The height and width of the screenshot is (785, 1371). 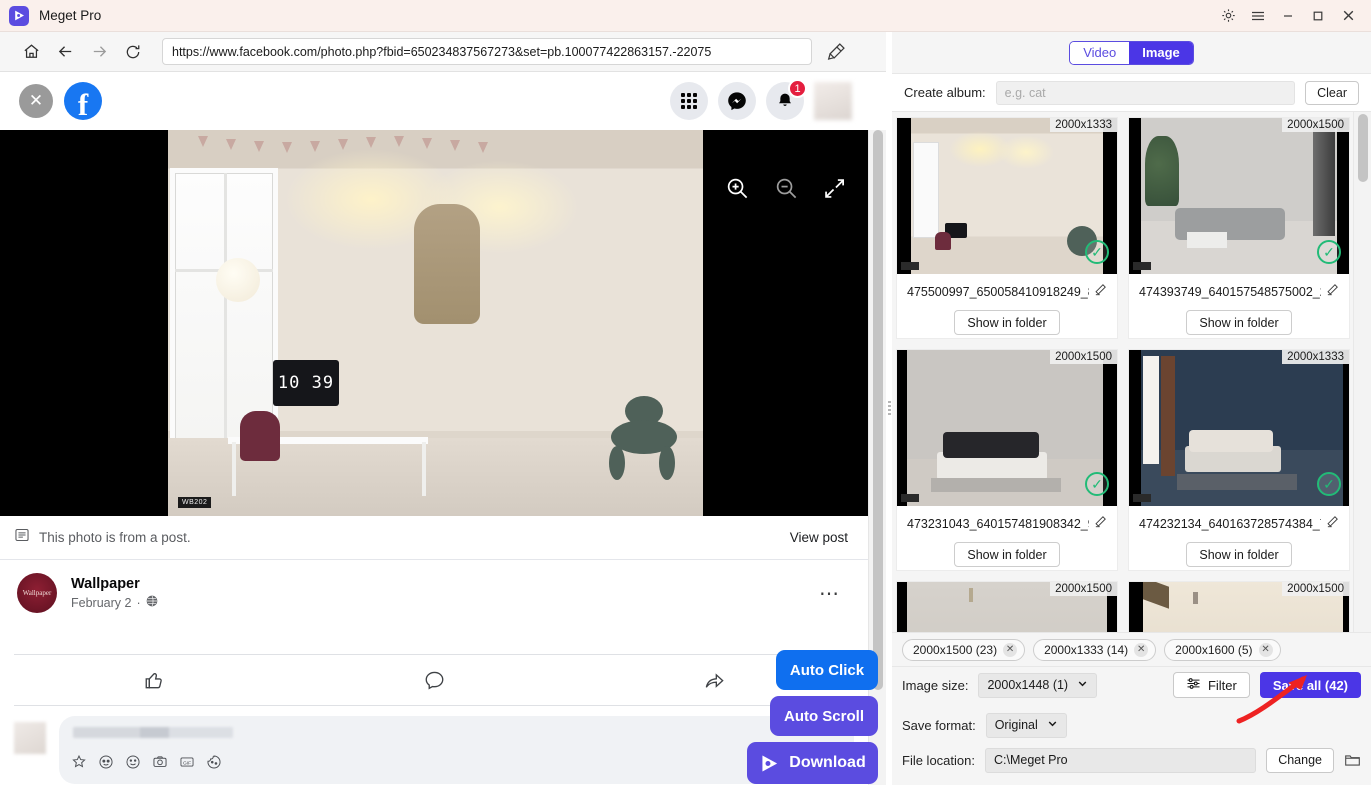 What do you see at coordinates (1095, 649) in the screenshot?
I see `filter-chip: 2000x1333 (14) ✕` at bounding box center [1095, 649].